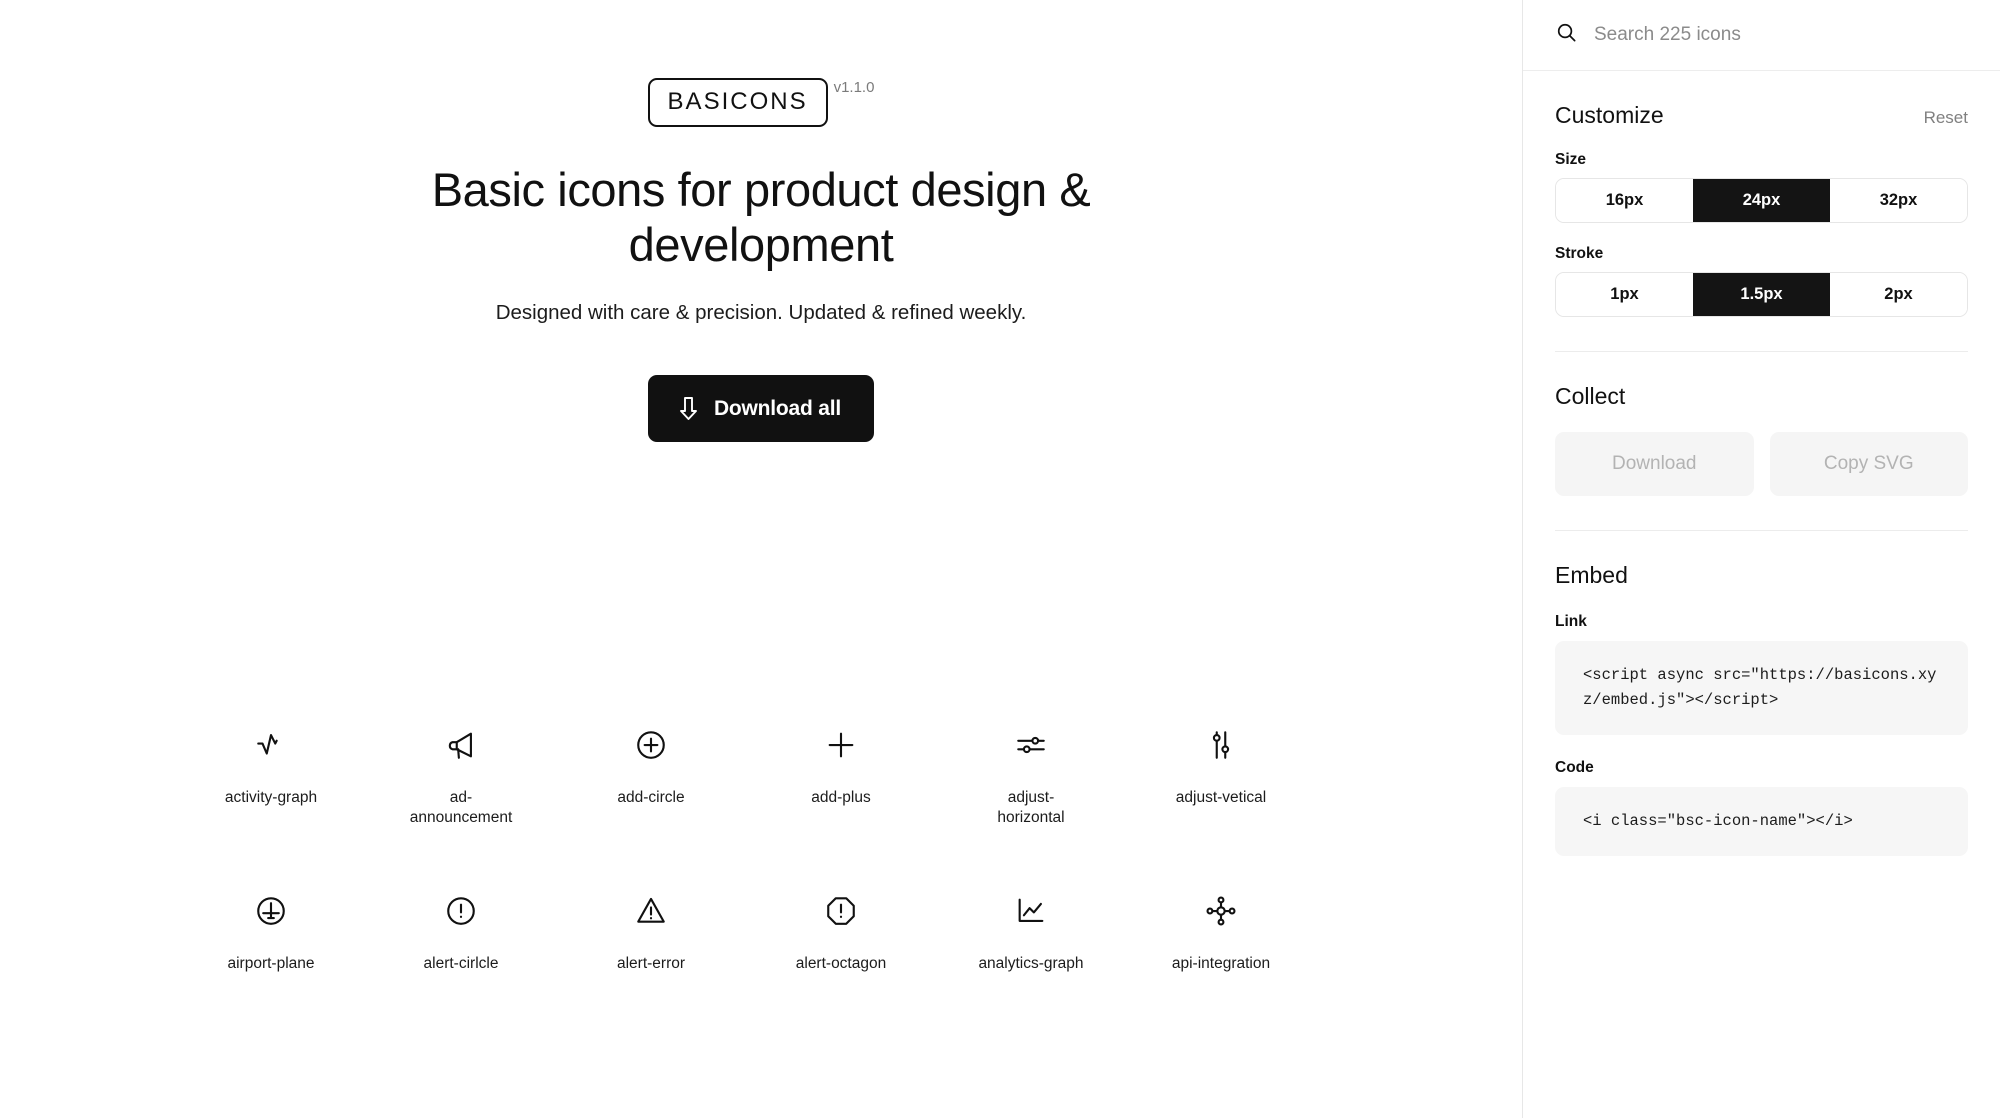  Describe the element at coordinates (777, 408) in the screenshot. I see `download-all-label: Download all` at that location.